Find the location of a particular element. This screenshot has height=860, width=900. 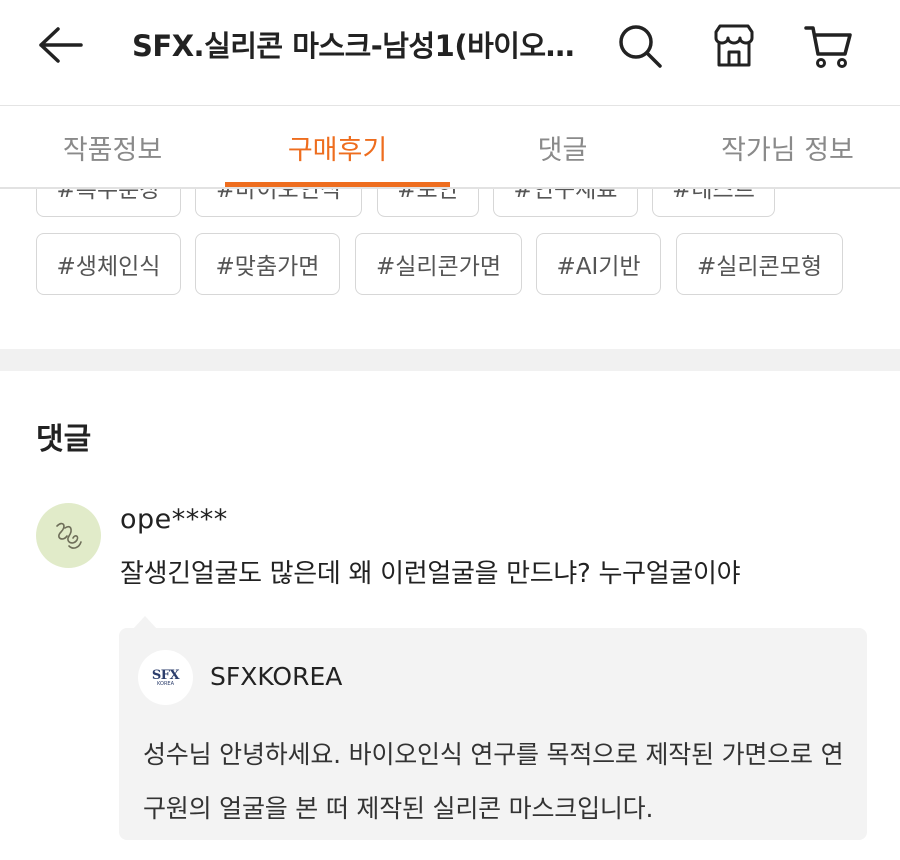

tag-chip: #맞춤가면 is located at coordinates (267, 264).